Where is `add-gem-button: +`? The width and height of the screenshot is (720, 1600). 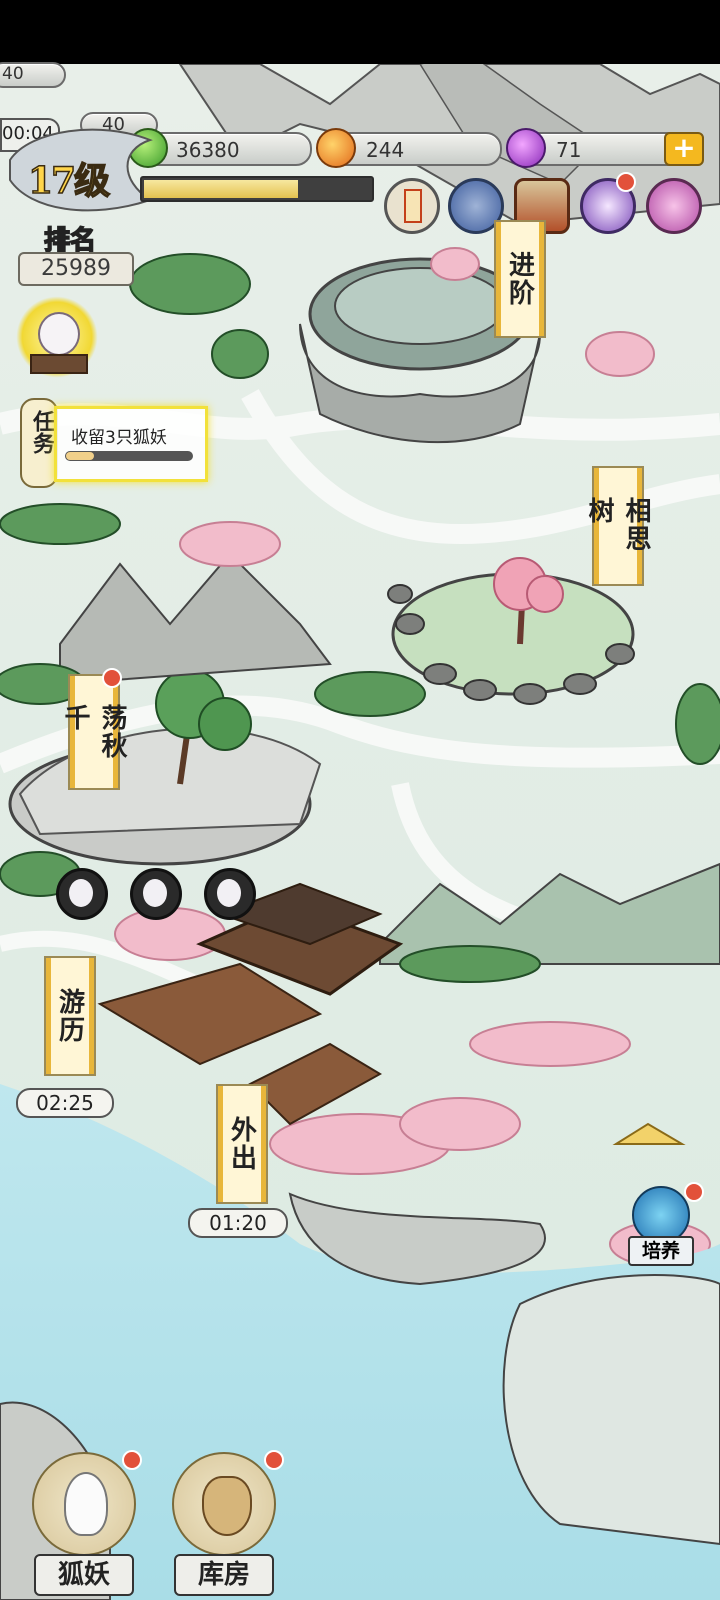
add-gem-button: + is located at coordinates (684, 149).